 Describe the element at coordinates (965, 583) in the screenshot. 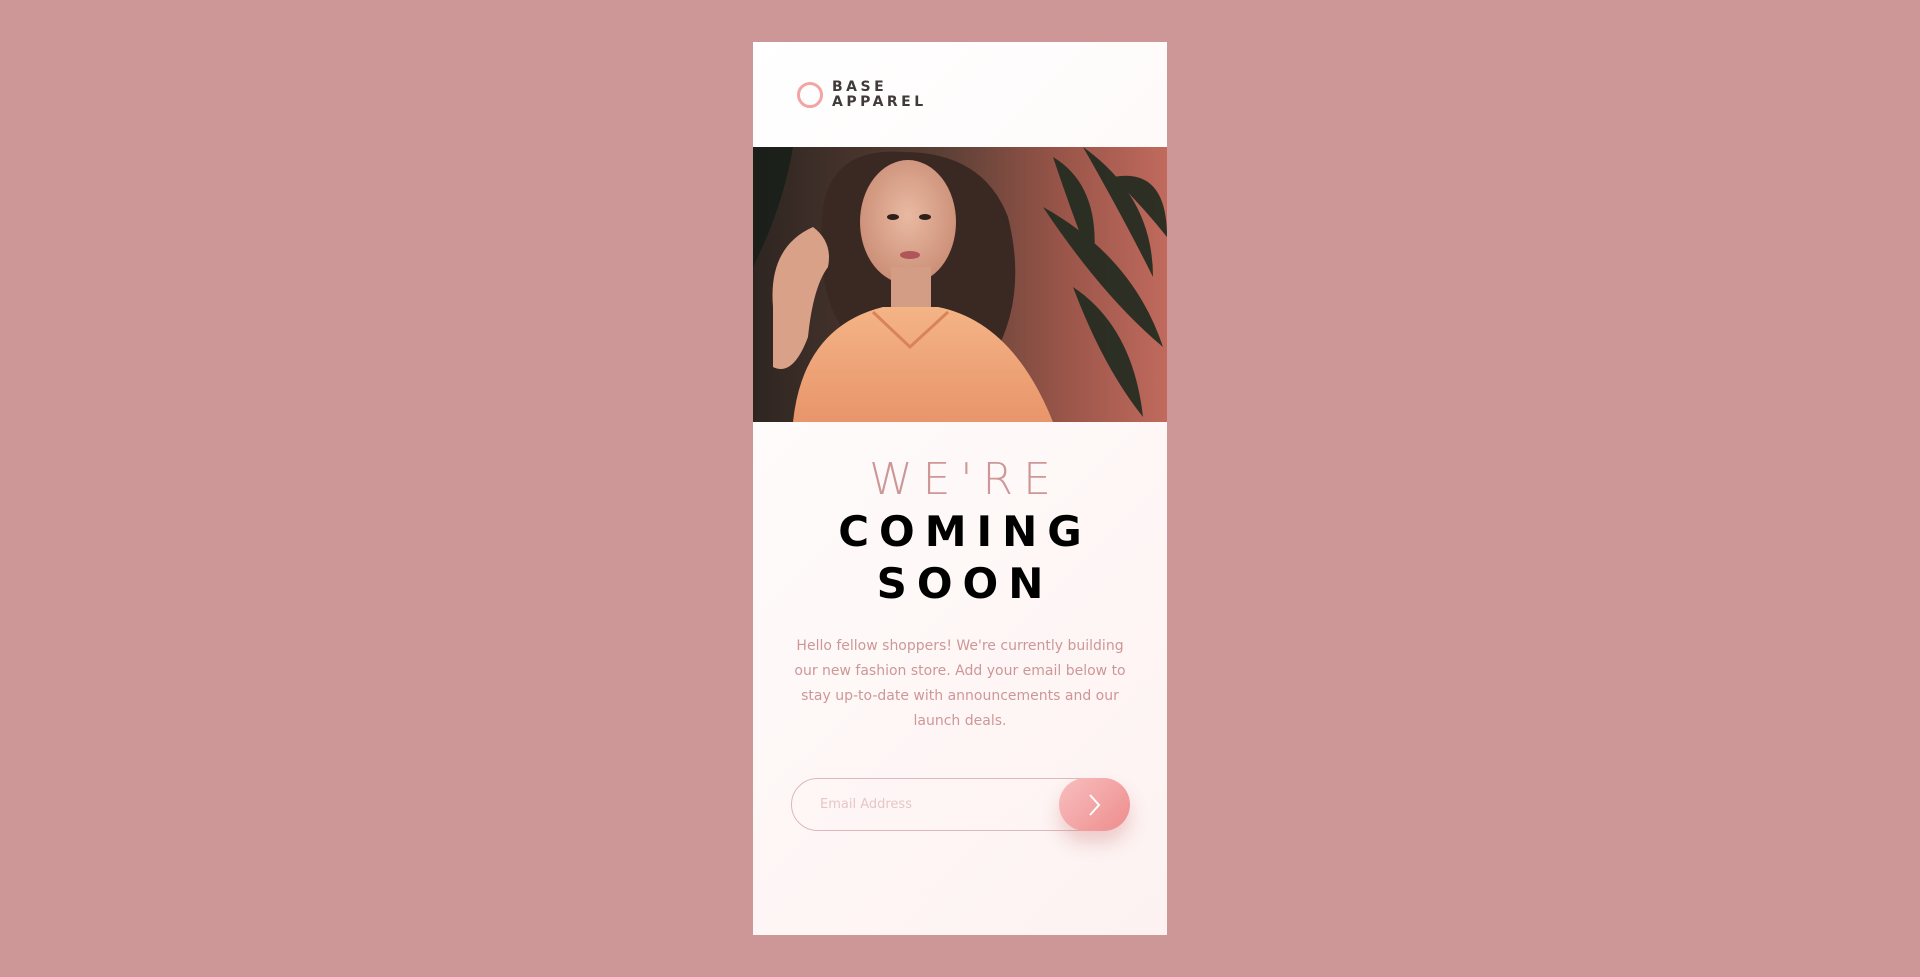

I see `headline-bold-line-2: SOON` at that location.